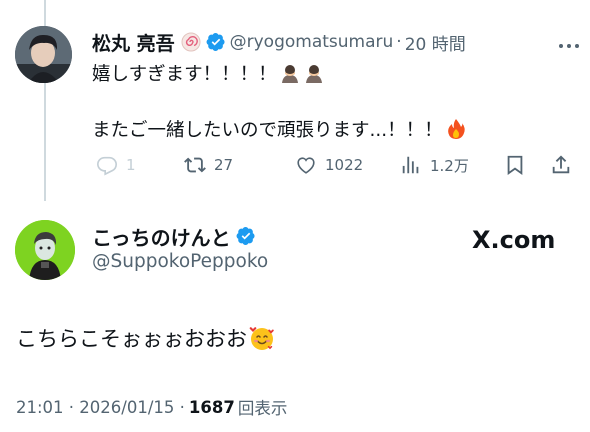 This screenshot has width=590, height=432. Describe the element at coordinates (195, 165) in the screenshot. I see `retweet-icon` at that location.